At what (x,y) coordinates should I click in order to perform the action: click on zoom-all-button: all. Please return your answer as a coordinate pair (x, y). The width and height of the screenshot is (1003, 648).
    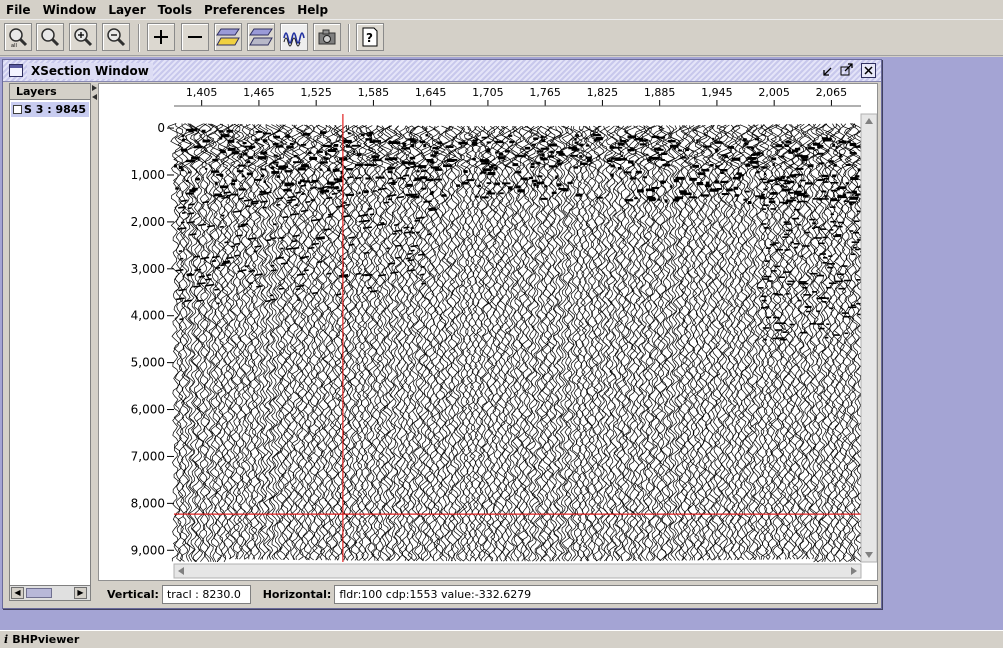
    Looking at the image, I should click on (18, 37).